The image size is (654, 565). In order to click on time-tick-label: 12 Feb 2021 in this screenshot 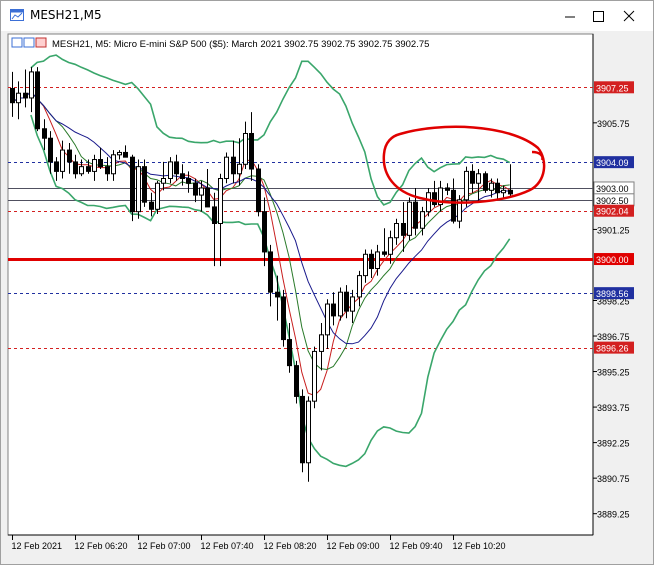, I will do `click(37, 546)`.